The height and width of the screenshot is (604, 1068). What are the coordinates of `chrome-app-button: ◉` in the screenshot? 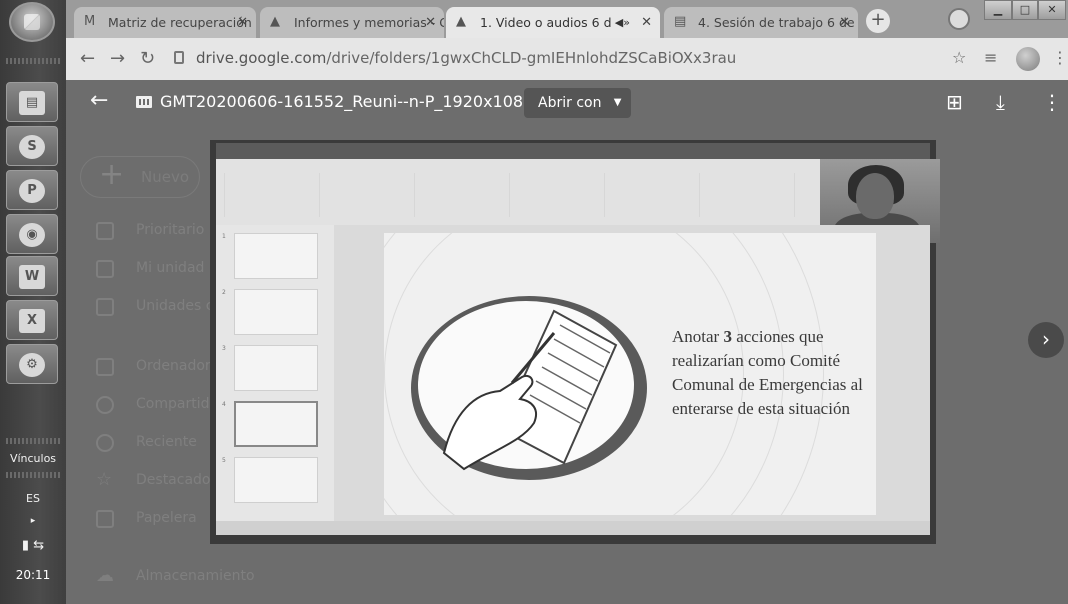 It's located at (32, 234).